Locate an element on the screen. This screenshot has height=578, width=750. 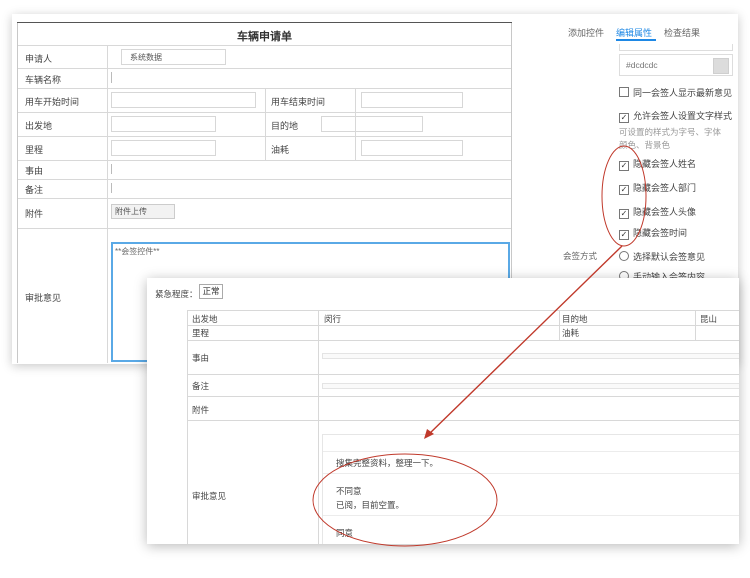
annotation-ellipse-checkboxes is located at coordinates (624, 196).